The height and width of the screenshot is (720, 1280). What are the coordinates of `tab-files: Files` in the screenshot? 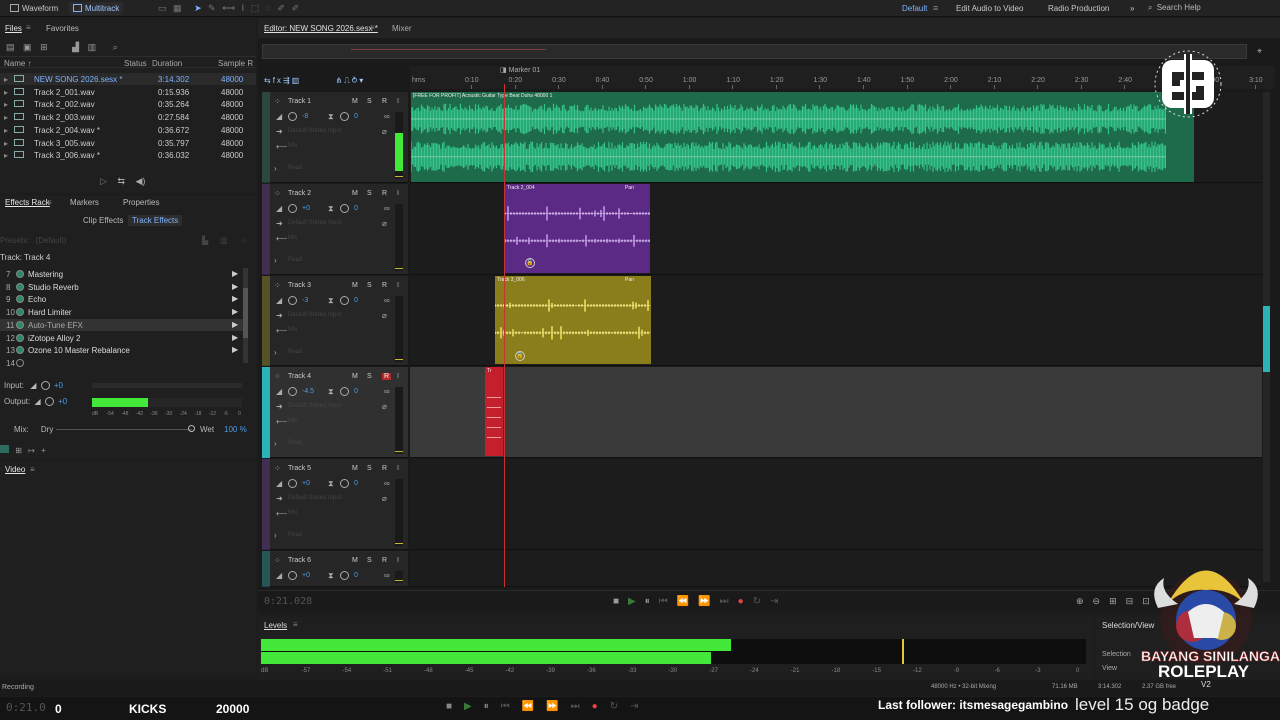 It's located at (13, 28).